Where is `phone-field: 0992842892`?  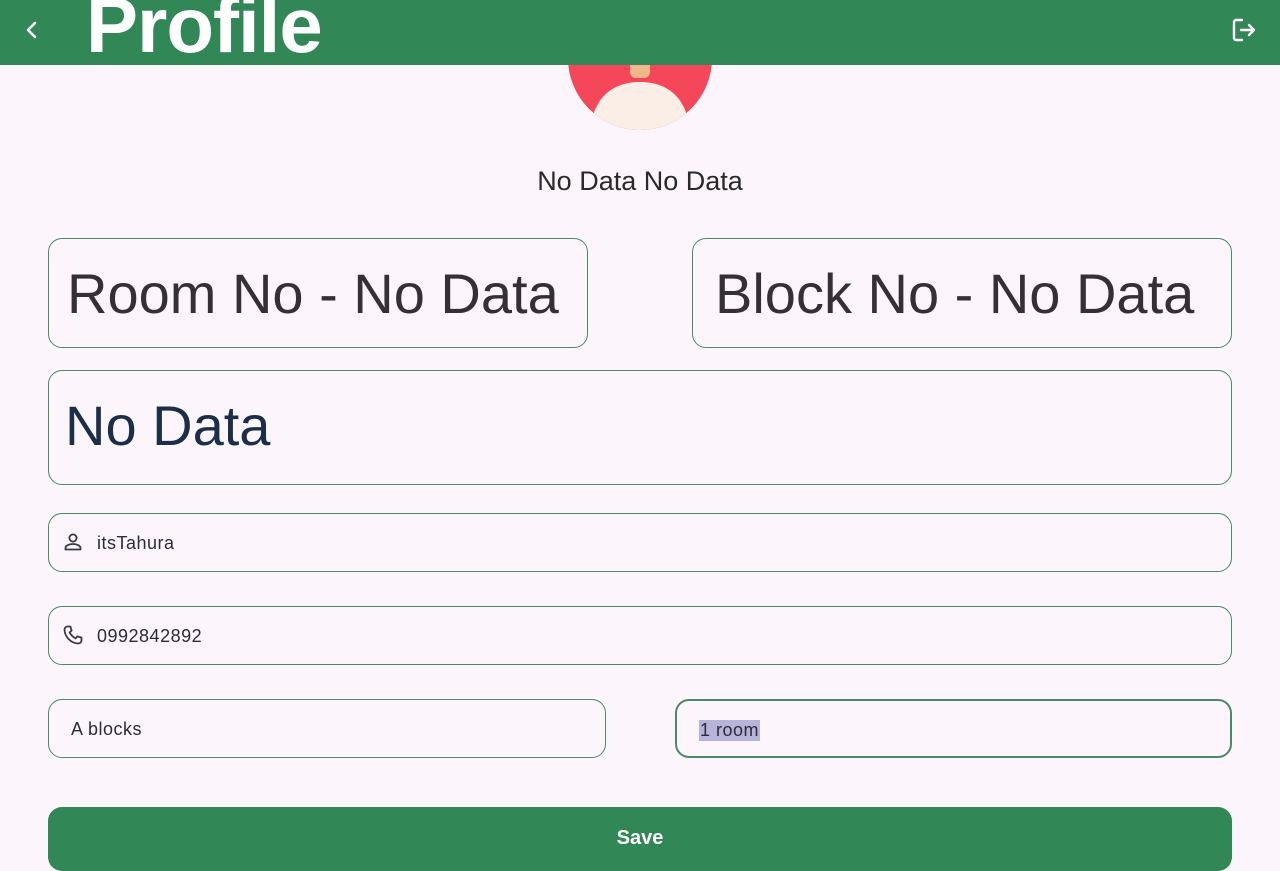 phone-field: 0992842892 is located at coordinates (640, 635).